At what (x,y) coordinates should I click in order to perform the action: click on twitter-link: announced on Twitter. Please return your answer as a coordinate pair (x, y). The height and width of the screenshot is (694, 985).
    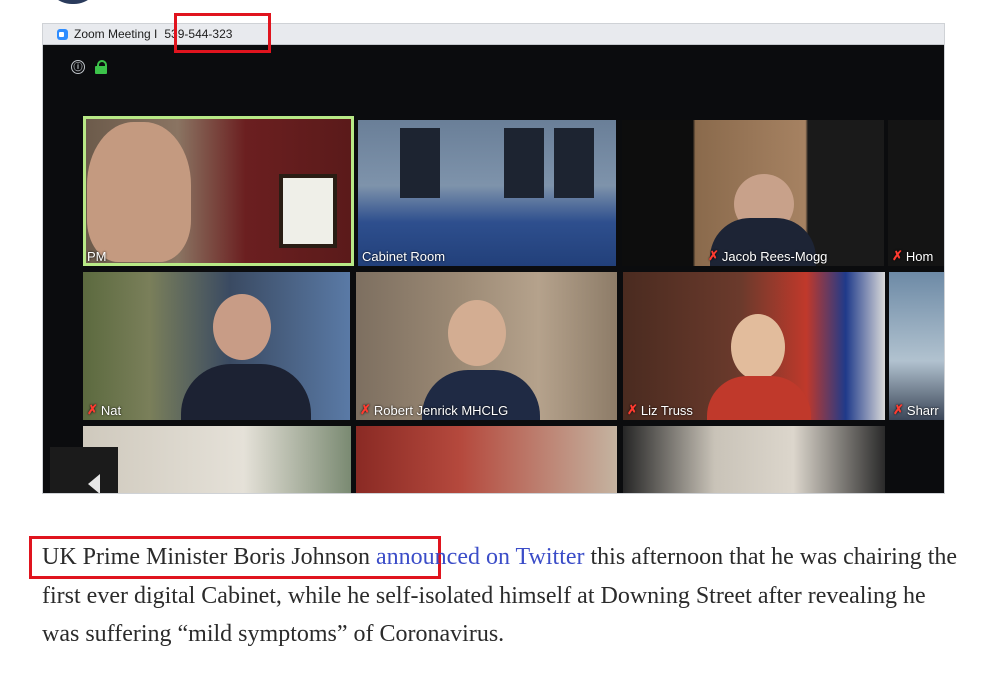
    Looking at the image, I should click on (480, 557).